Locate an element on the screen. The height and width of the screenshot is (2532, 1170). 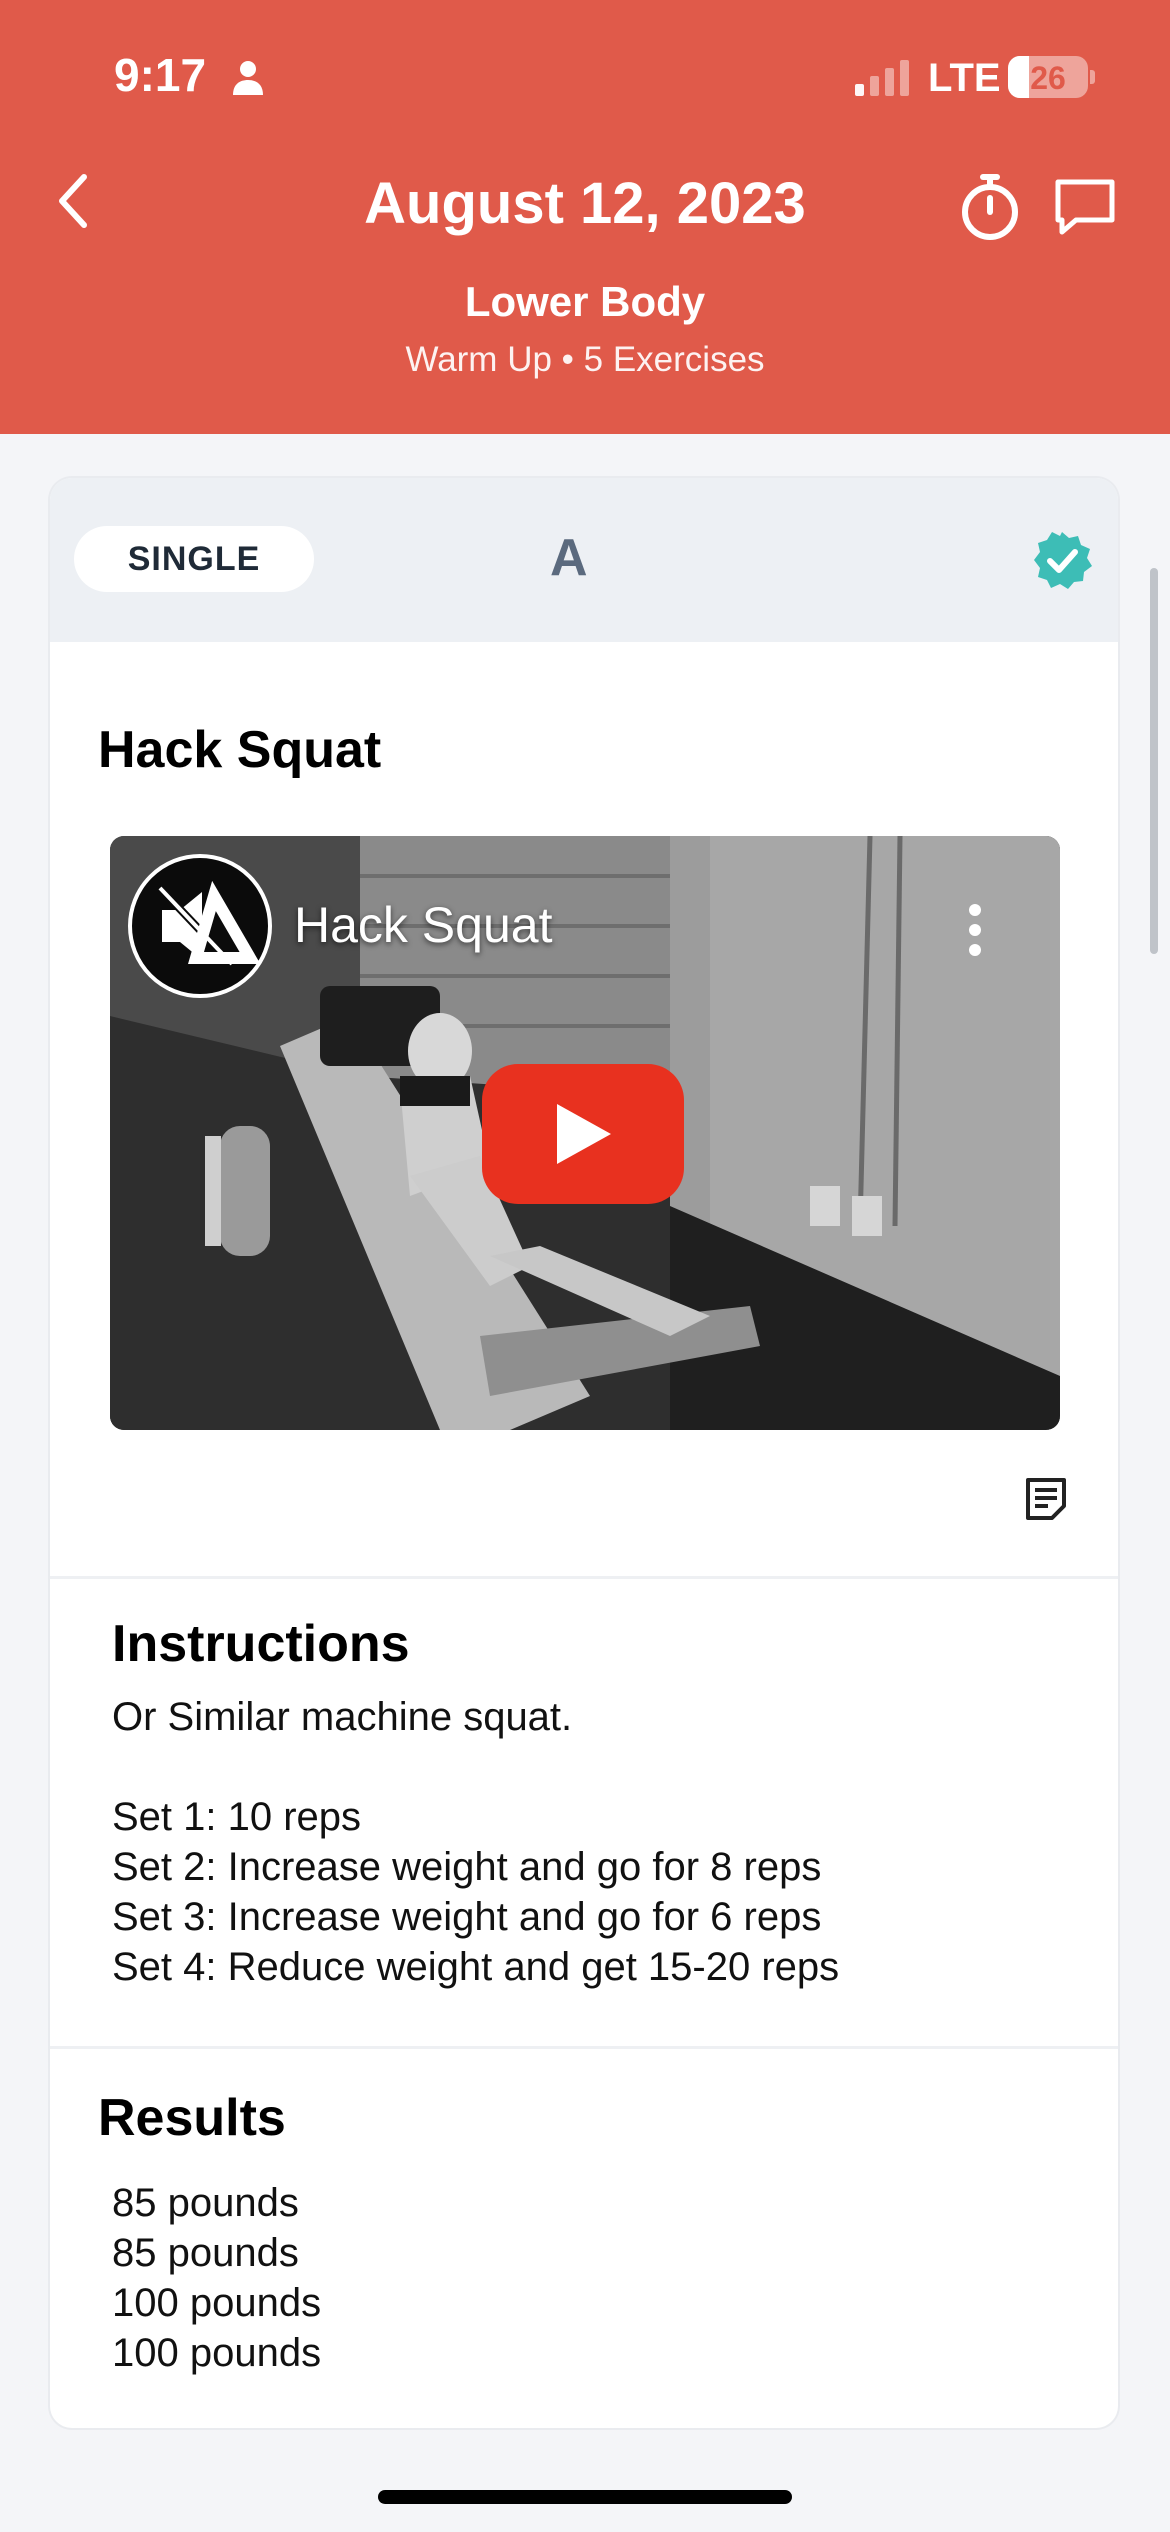
workout-info: Warm Up • 5 Exercises is located at coordinates (585, 359).